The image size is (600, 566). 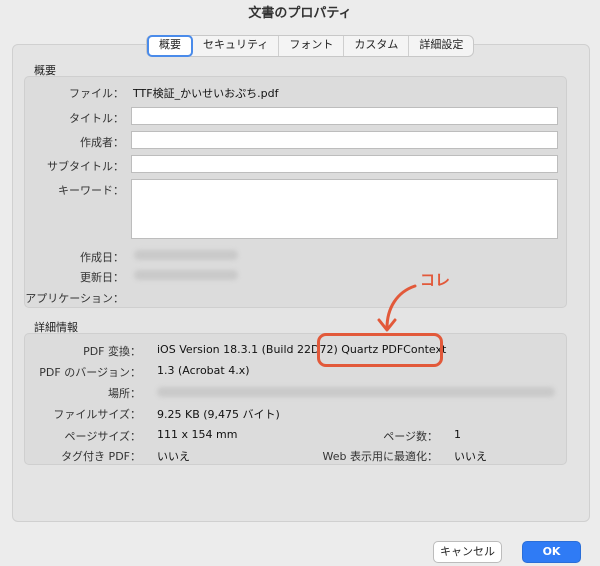 I want to click on annotation-text: コレ, so click(x=435, y=280).